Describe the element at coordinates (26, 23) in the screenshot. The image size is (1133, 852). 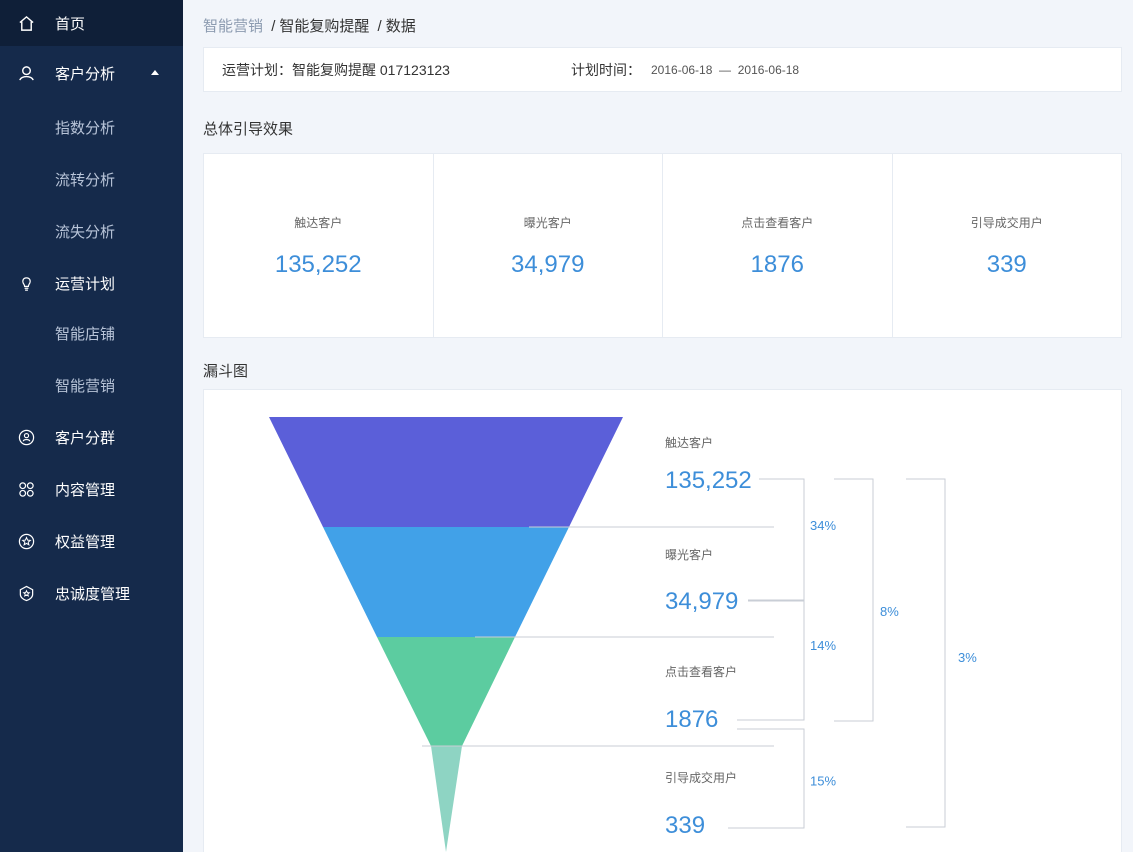
I see `home-icon` at that location.